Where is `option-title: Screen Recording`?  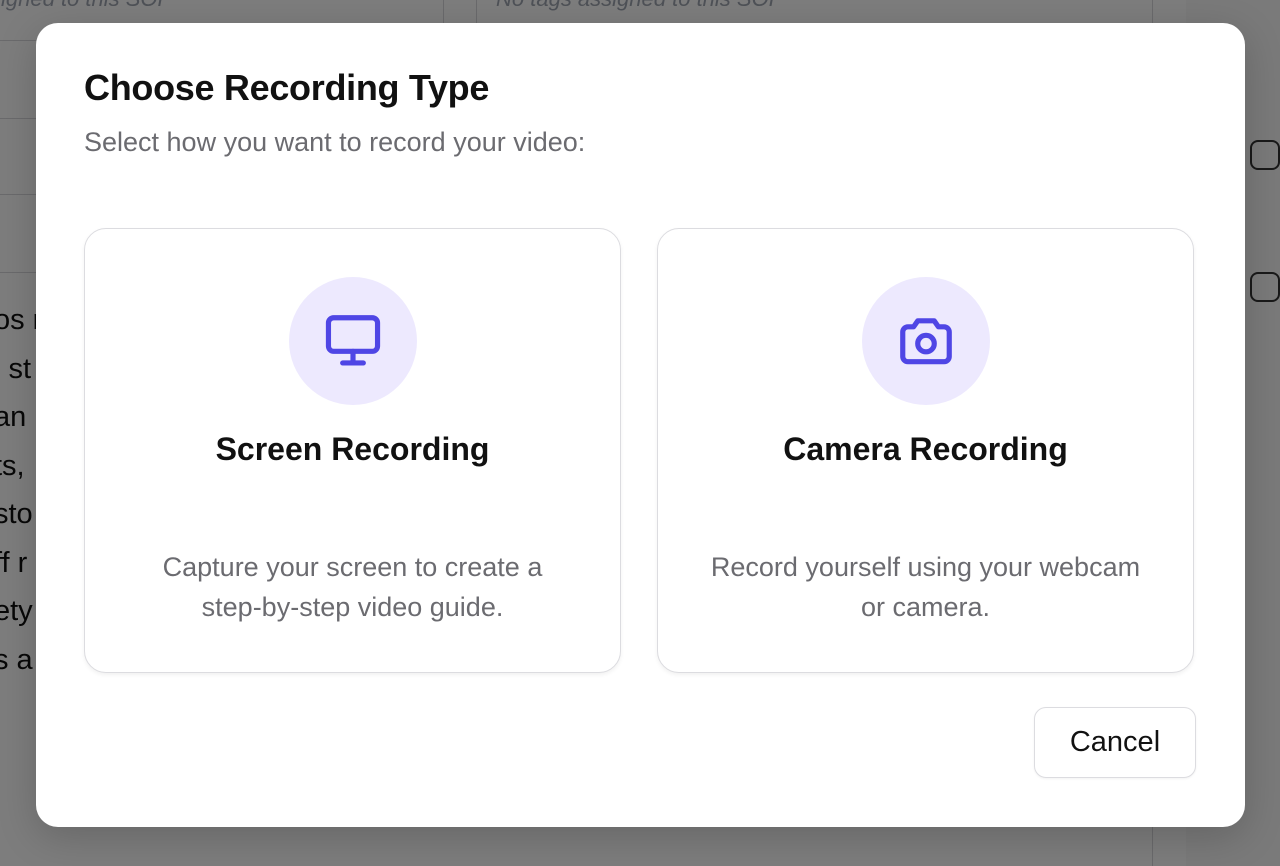
option-title: Screen Recording is located at coordinates (352, 449).